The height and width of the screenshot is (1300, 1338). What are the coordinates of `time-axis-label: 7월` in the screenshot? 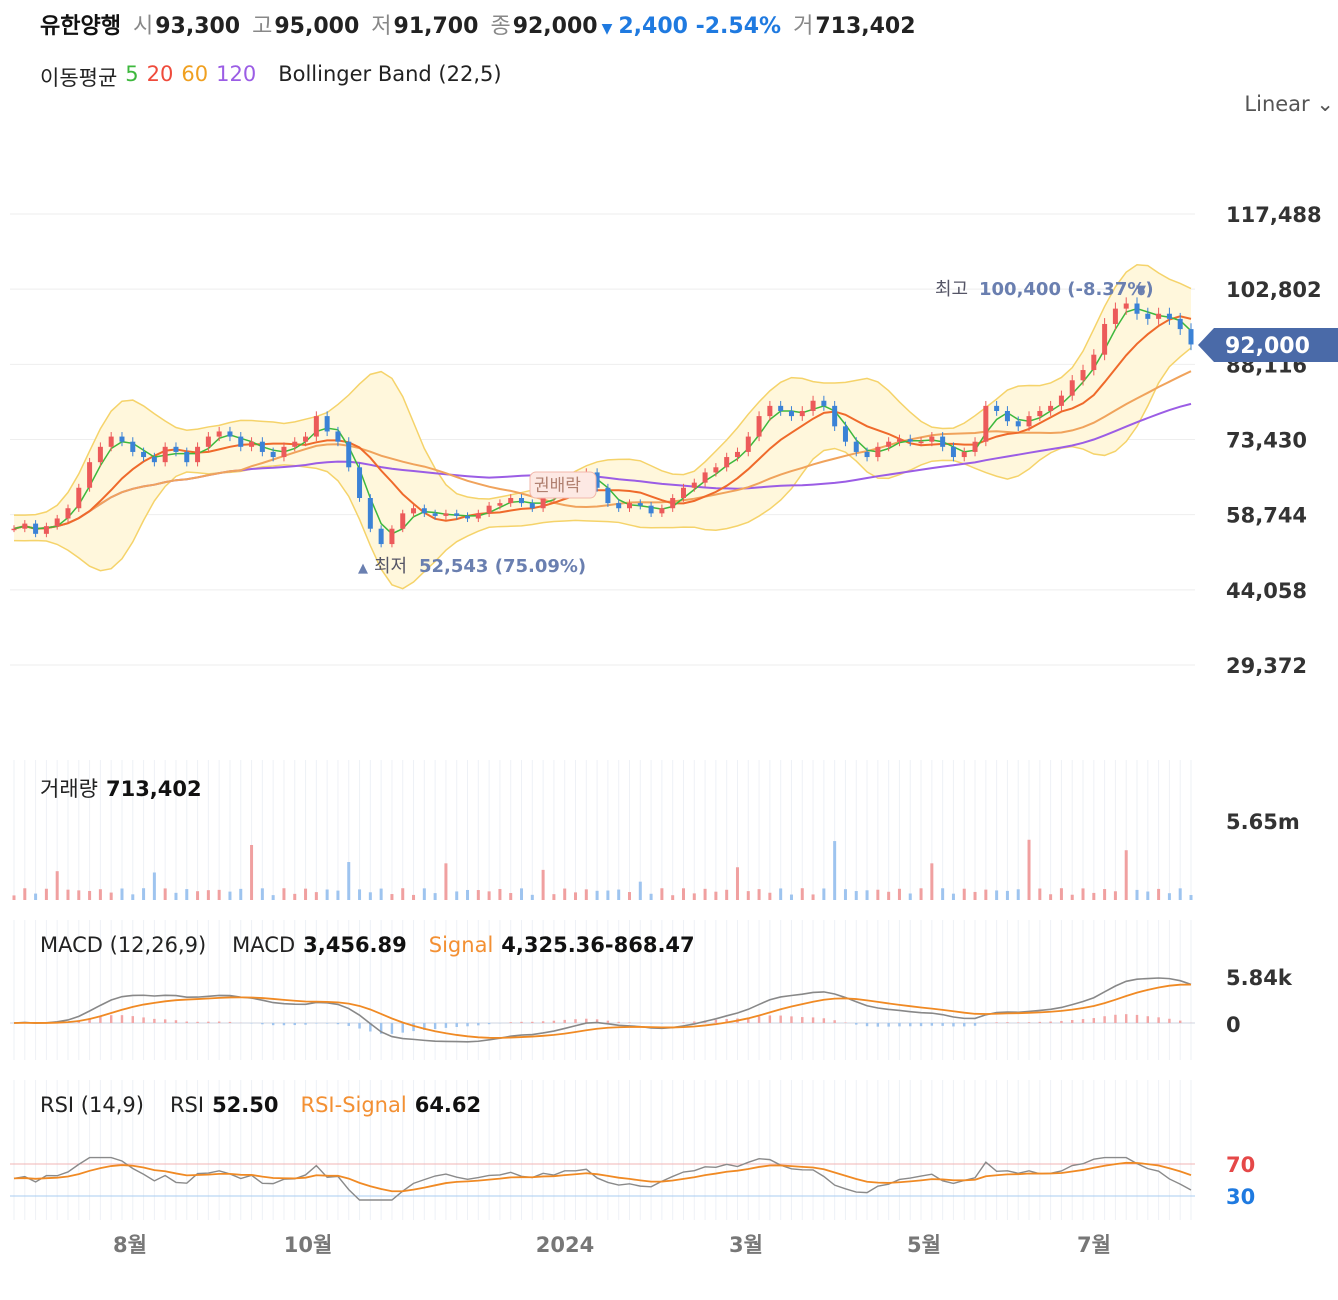 It's located at (1094, 1245).